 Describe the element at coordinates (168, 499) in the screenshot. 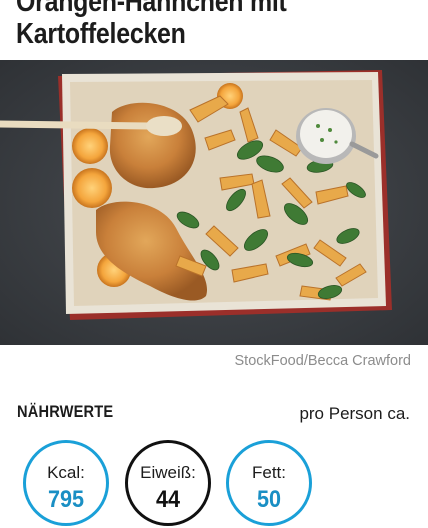

I see `nutrition-protein-value: 44` at that location.